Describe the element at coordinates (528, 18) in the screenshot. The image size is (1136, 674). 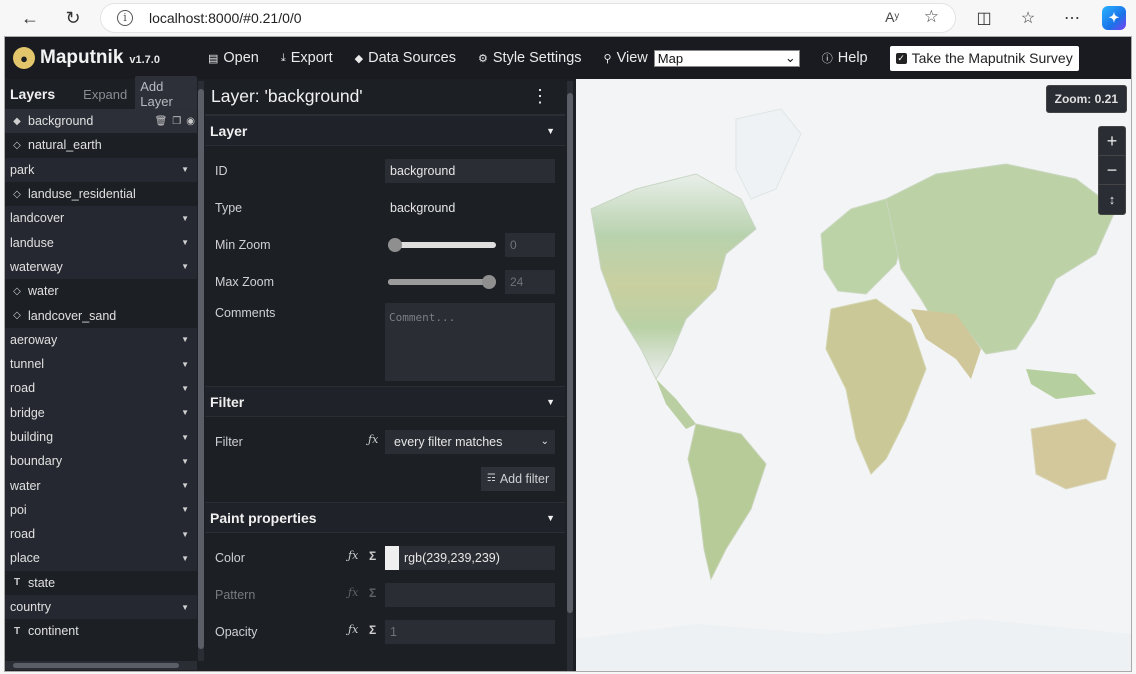
I see `address-bar: i localhost:8000/#0.21/0/0 Aʸ ☆` at that location.